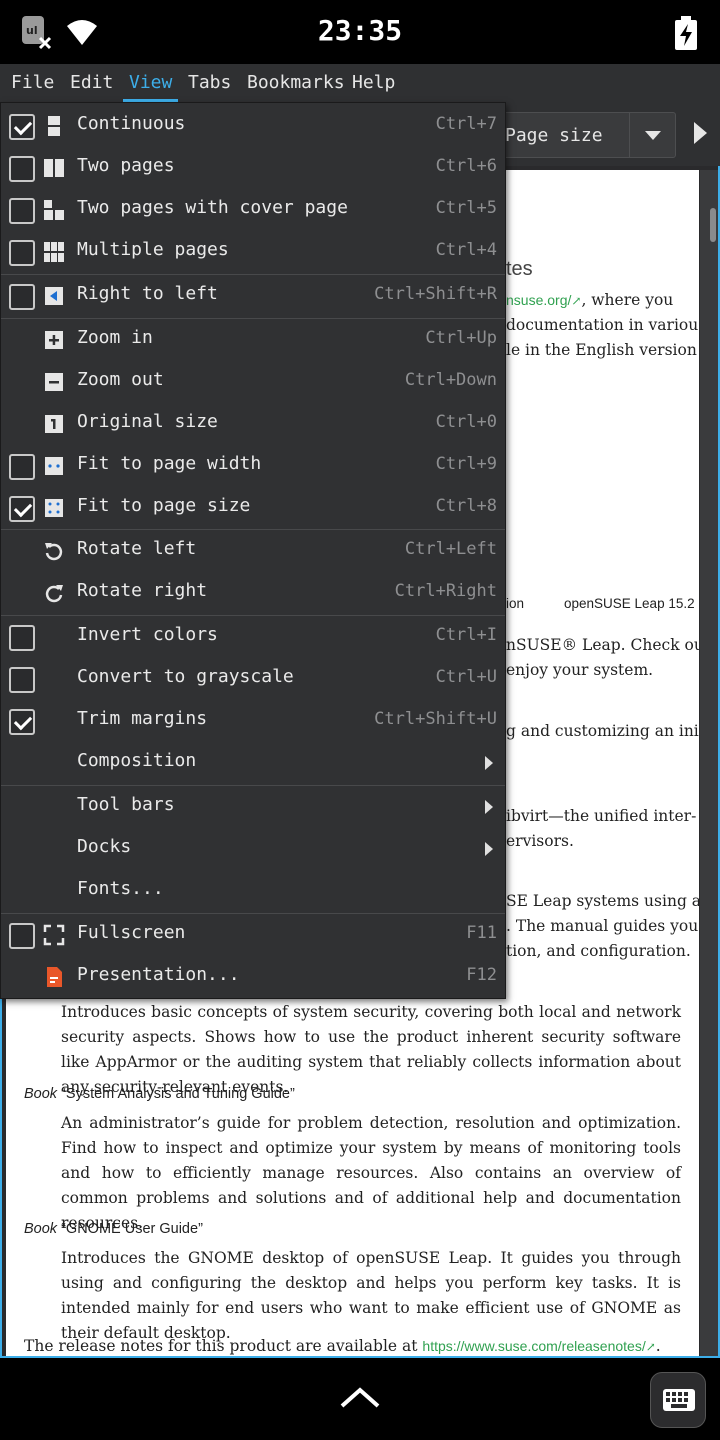  Describe the element at coordinates (54, 168) in the screenshot. I see `two-pages-icon` at that location.